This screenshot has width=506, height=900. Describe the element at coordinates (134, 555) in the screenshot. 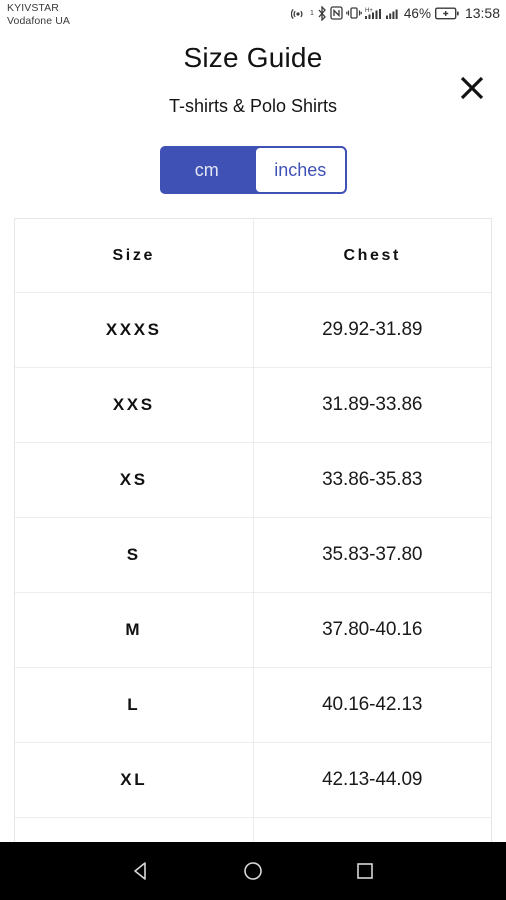

I see `cell-size: S` at that location.